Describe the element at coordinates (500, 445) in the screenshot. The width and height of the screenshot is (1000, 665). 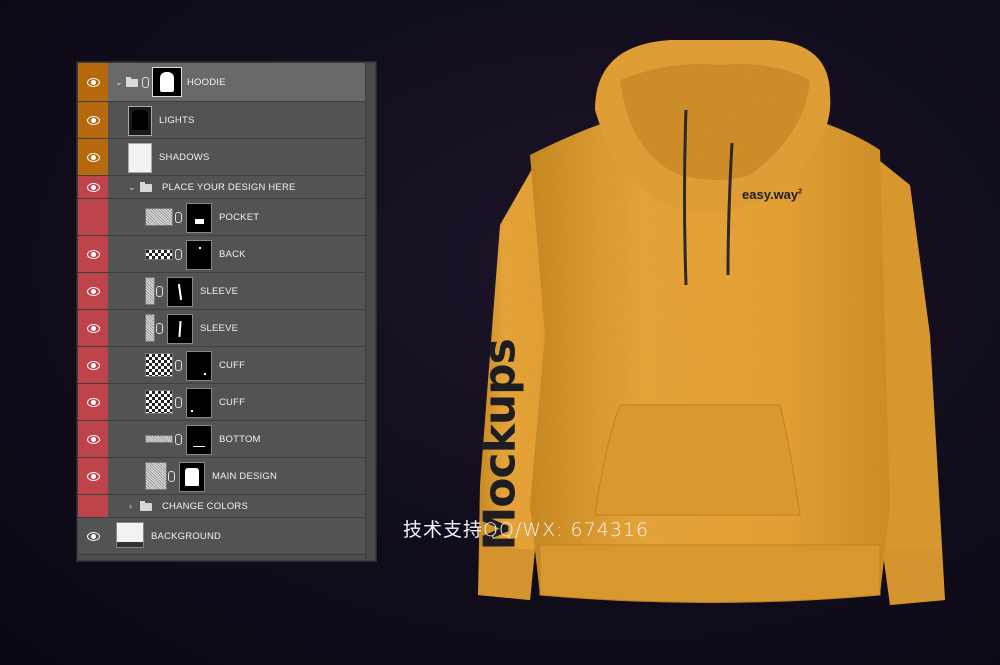
I see `sleeve-print: Mockups` at that location.